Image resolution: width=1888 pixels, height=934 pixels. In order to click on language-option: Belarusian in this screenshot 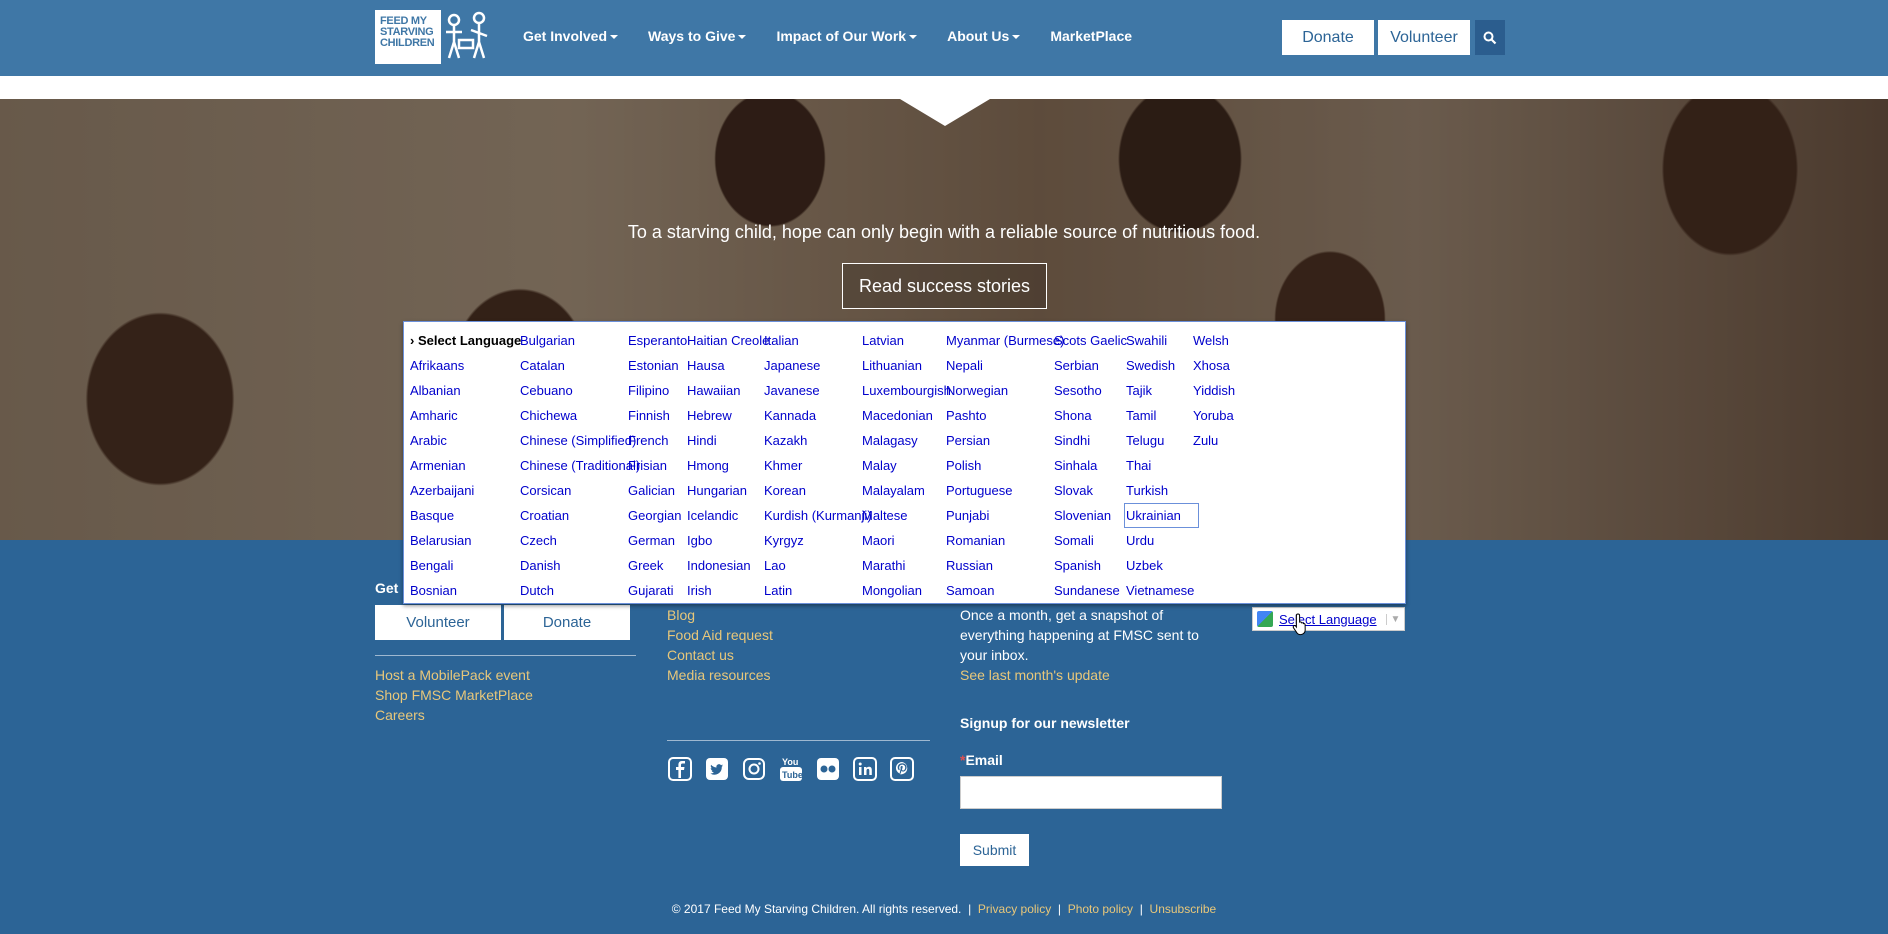, I will do `click(465, 540)`.